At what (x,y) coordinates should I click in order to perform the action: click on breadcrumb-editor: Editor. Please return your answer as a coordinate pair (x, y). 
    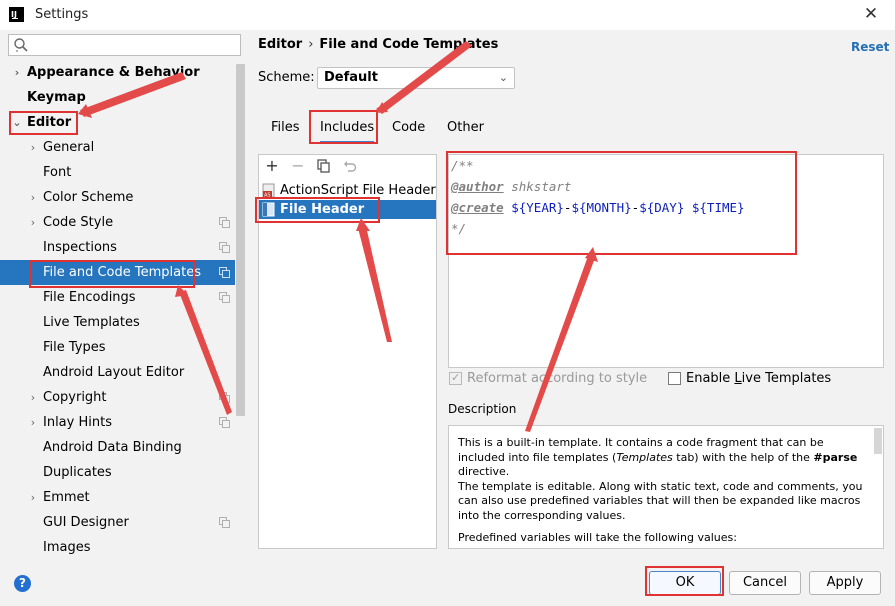
    Looking at the image, I should click on (280, 44).